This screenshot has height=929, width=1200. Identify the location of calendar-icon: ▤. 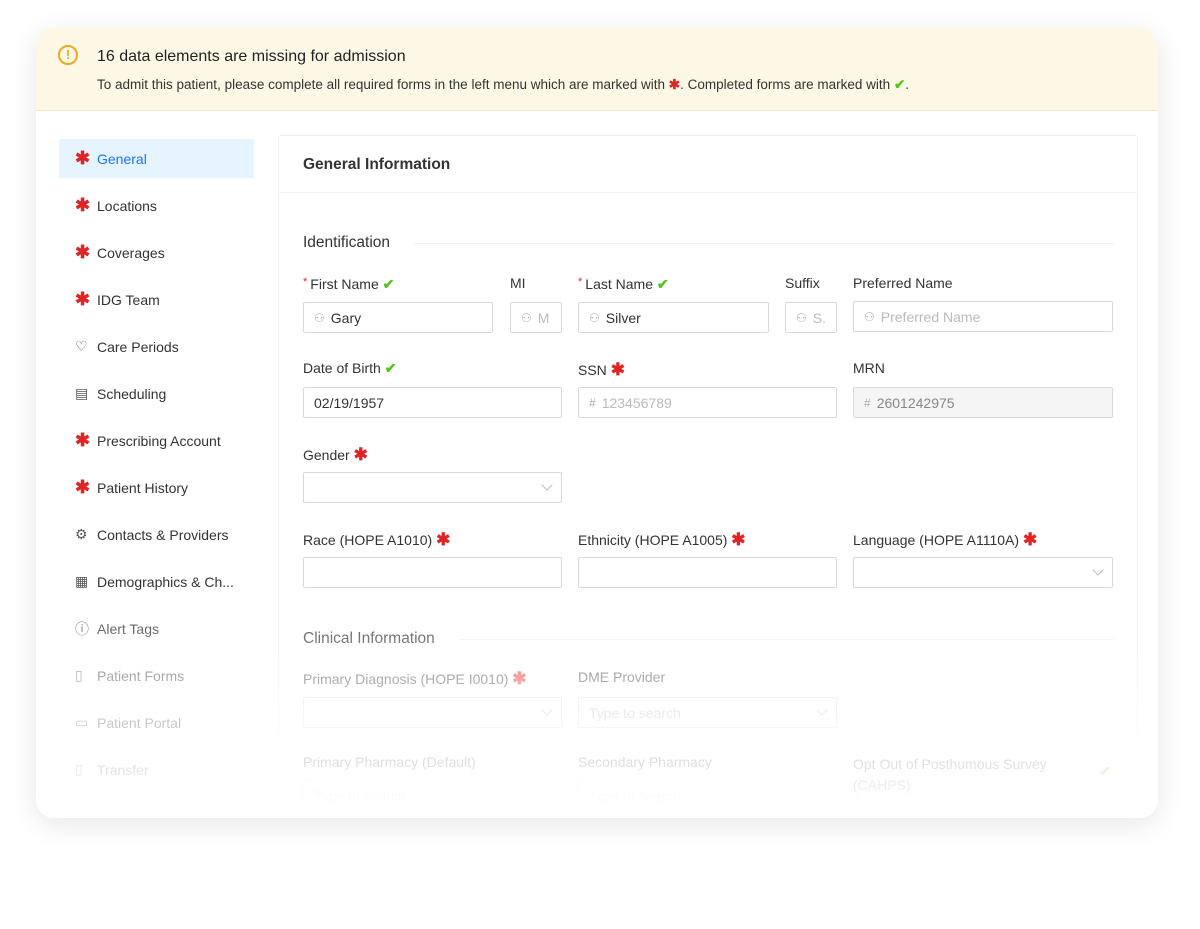
(82, 393).